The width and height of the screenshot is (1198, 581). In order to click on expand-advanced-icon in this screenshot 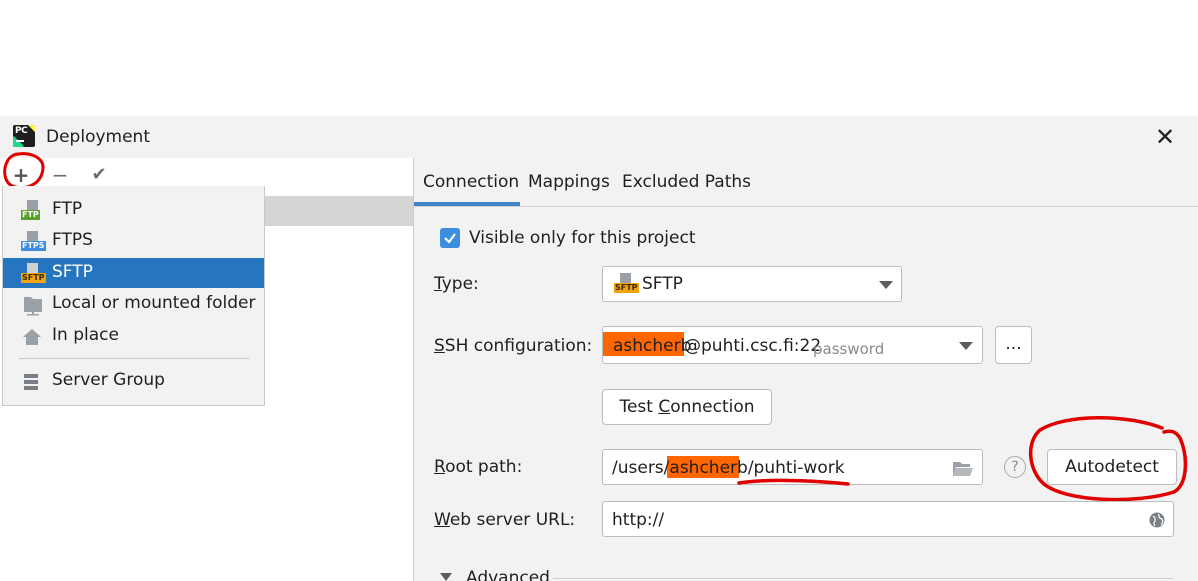, I will do `click(446, 577)`.